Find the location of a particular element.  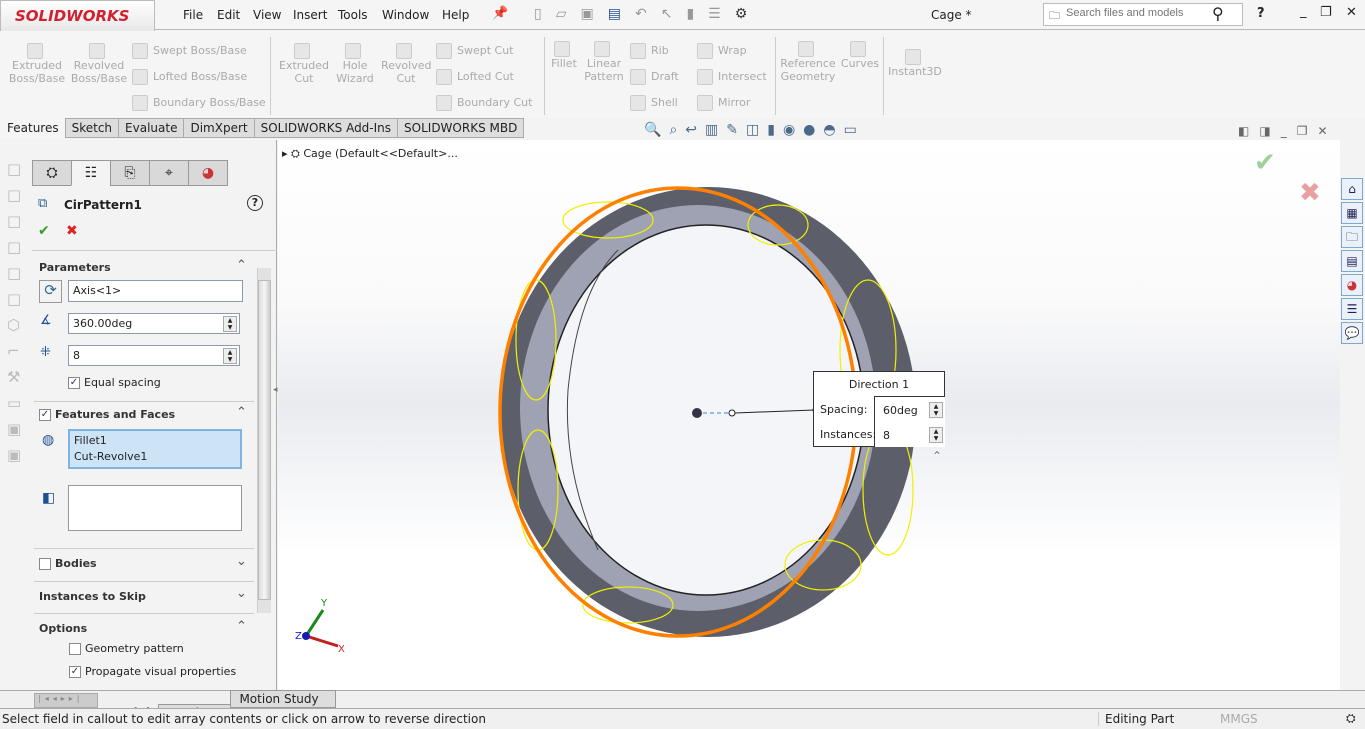

custom-properties-icon: ☰ is located at coordinates (1352, 309).